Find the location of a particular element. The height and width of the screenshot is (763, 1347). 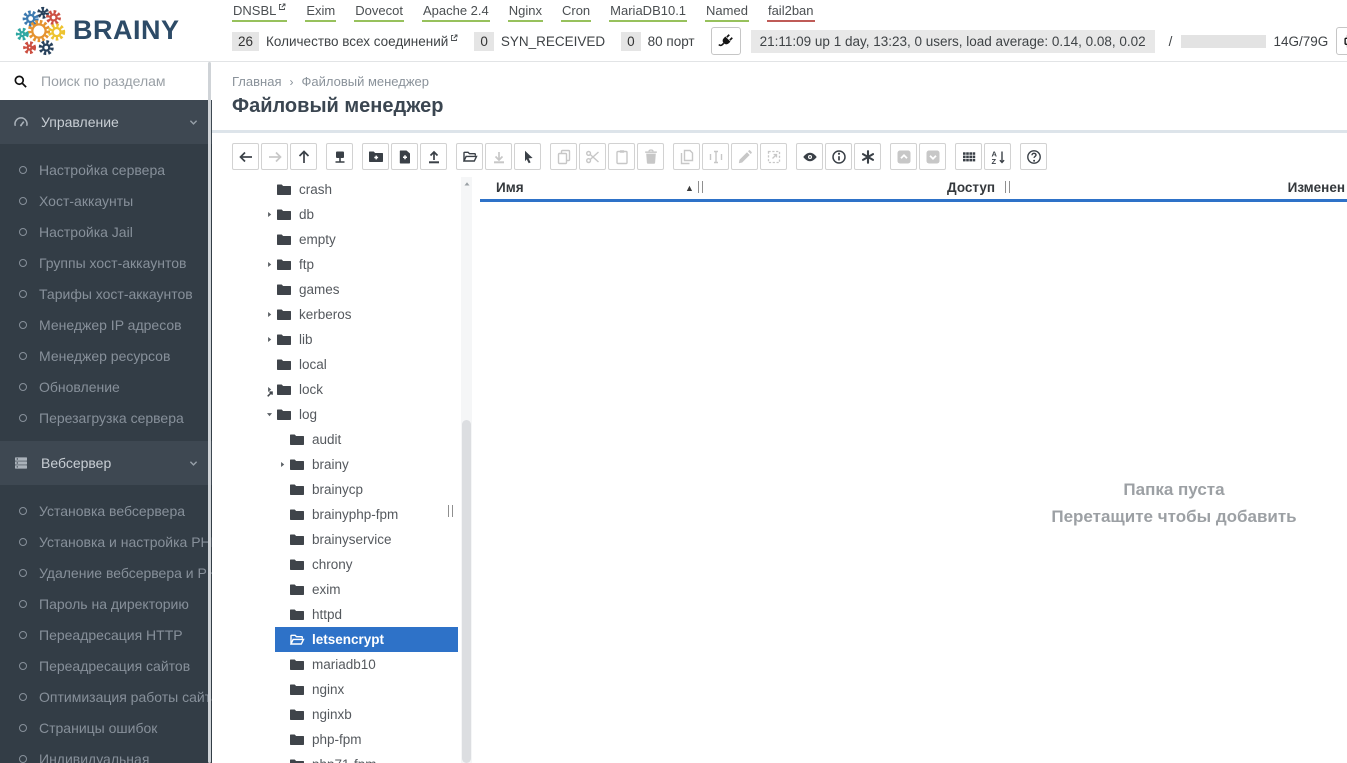

tree-item-crash: crash is located at coordinates (335, 189).